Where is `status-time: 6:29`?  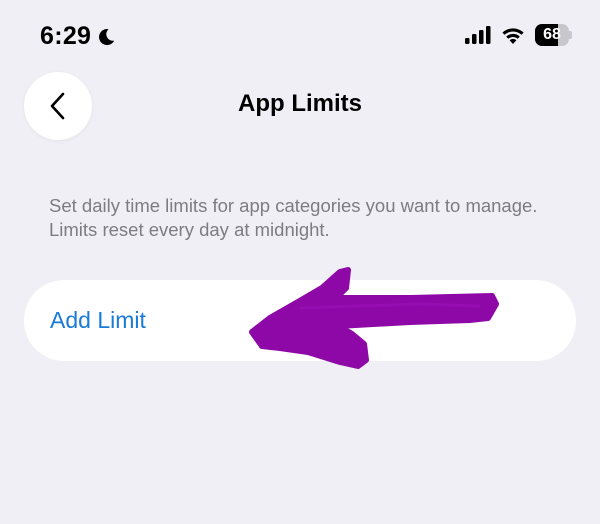
status-time: 6:29 is located at coordinates (66, 36).